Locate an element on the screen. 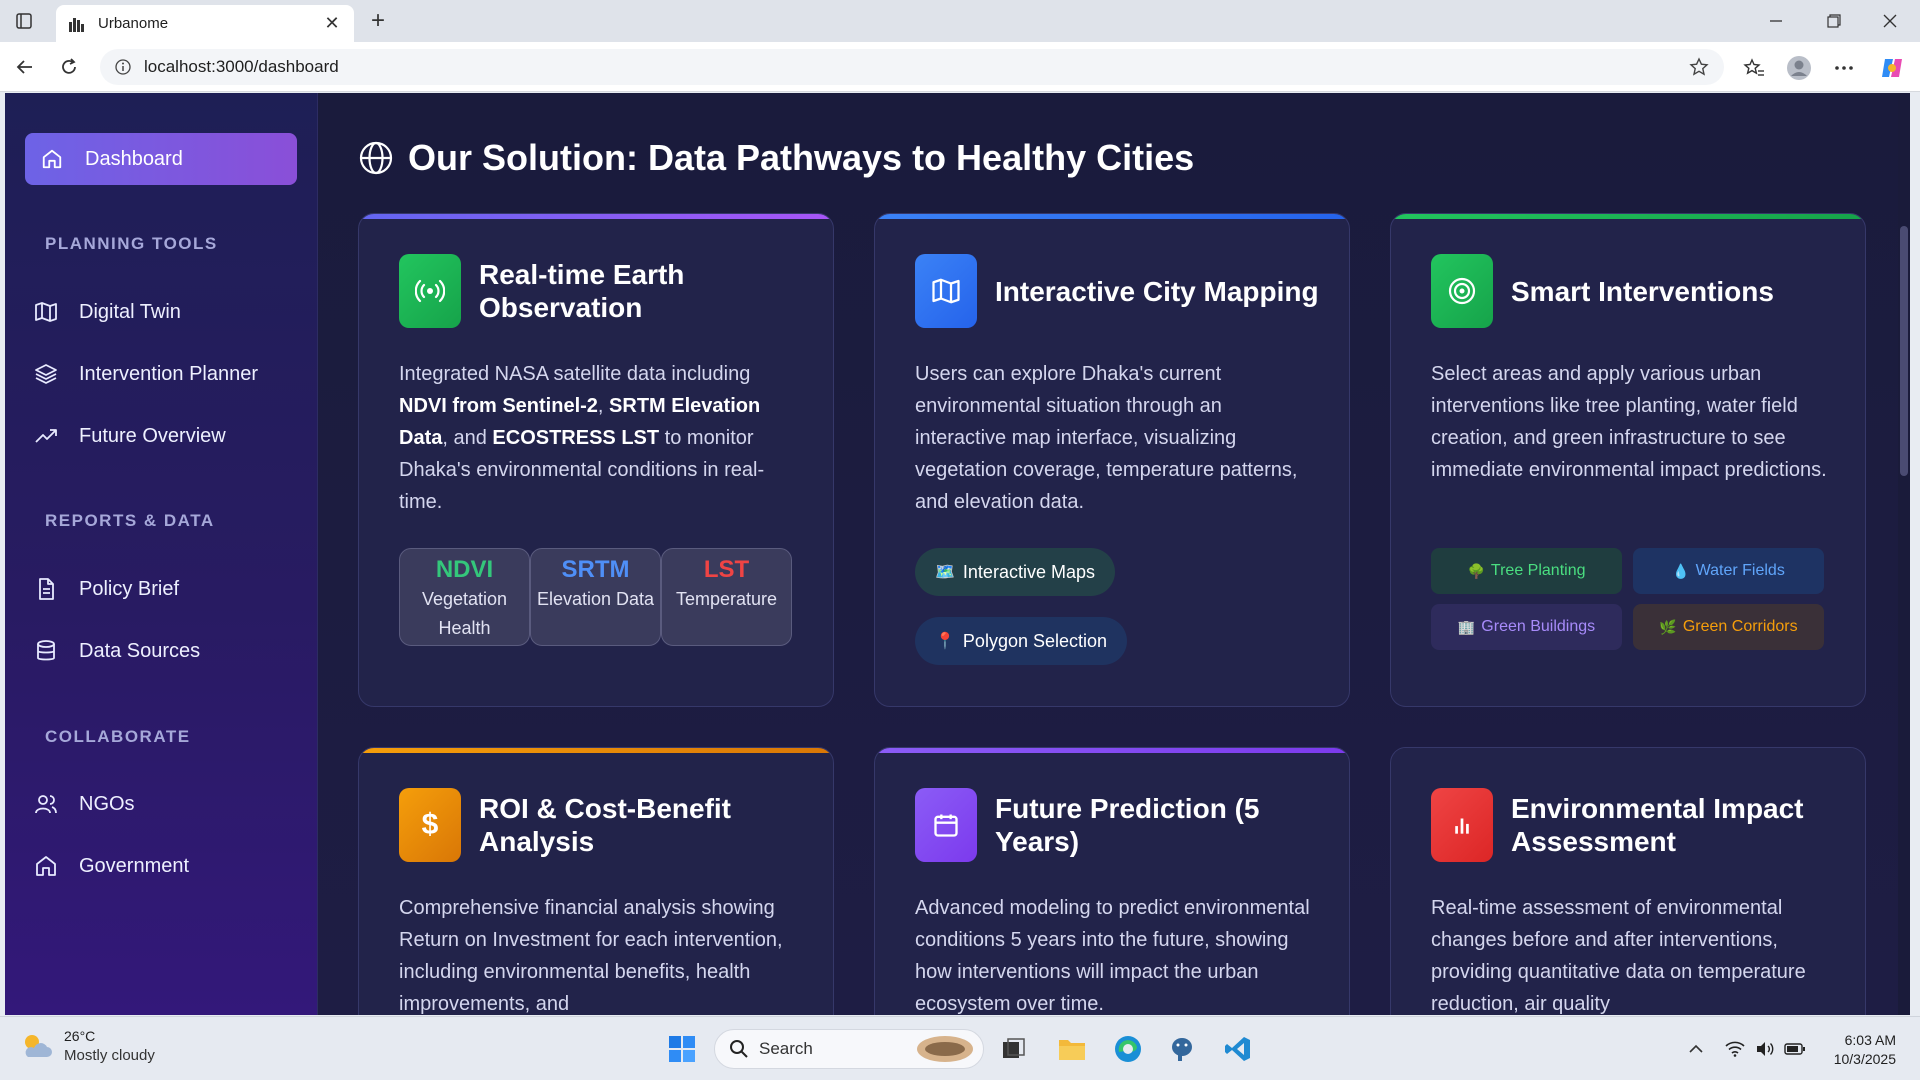  system-clock: 6:03 AM 10/3/2025 is located at coordinates (1865, 1050).